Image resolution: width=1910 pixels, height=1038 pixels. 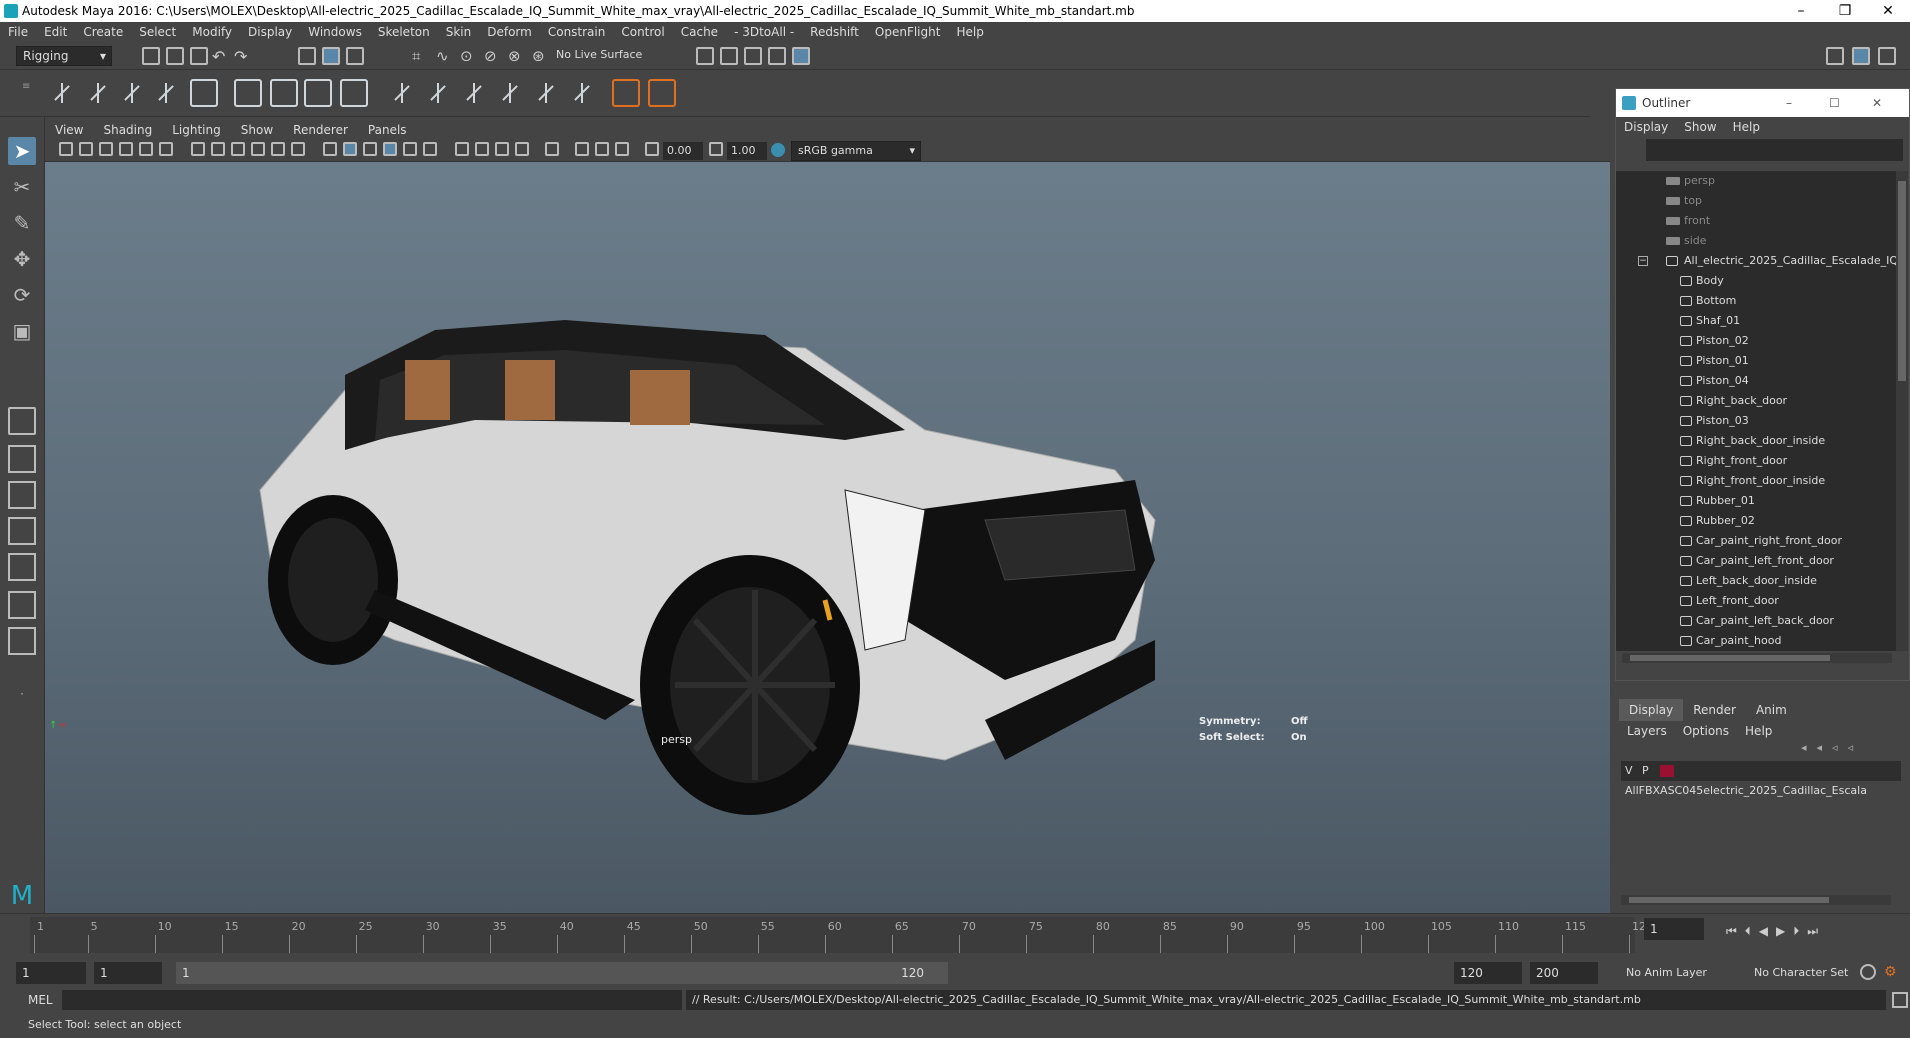 What do you see at coordinates (662, 93) in the screenshot?
I see `annotation-icon` at bounding box center [662, 93].